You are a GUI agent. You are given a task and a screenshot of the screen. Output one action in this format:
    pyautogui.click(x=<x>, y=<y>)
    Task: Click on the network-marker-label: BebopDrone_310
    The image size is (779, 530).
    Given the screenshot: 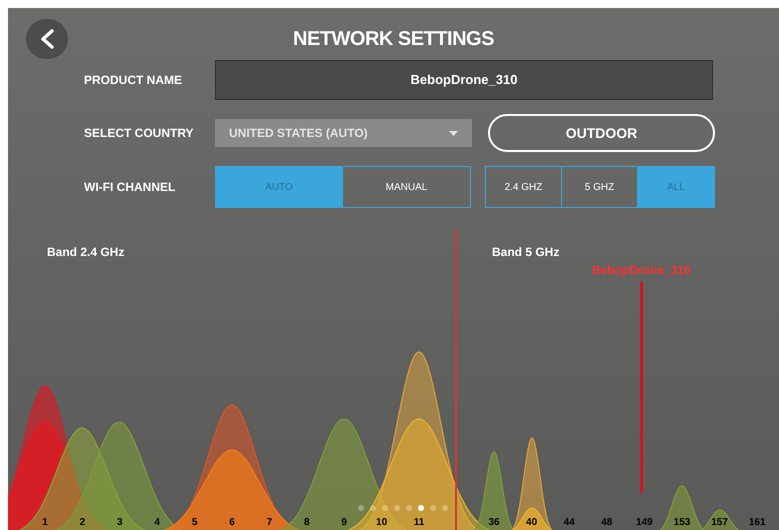 What is the action you would take?
    pyautogui.click(x=641, y=270)
    